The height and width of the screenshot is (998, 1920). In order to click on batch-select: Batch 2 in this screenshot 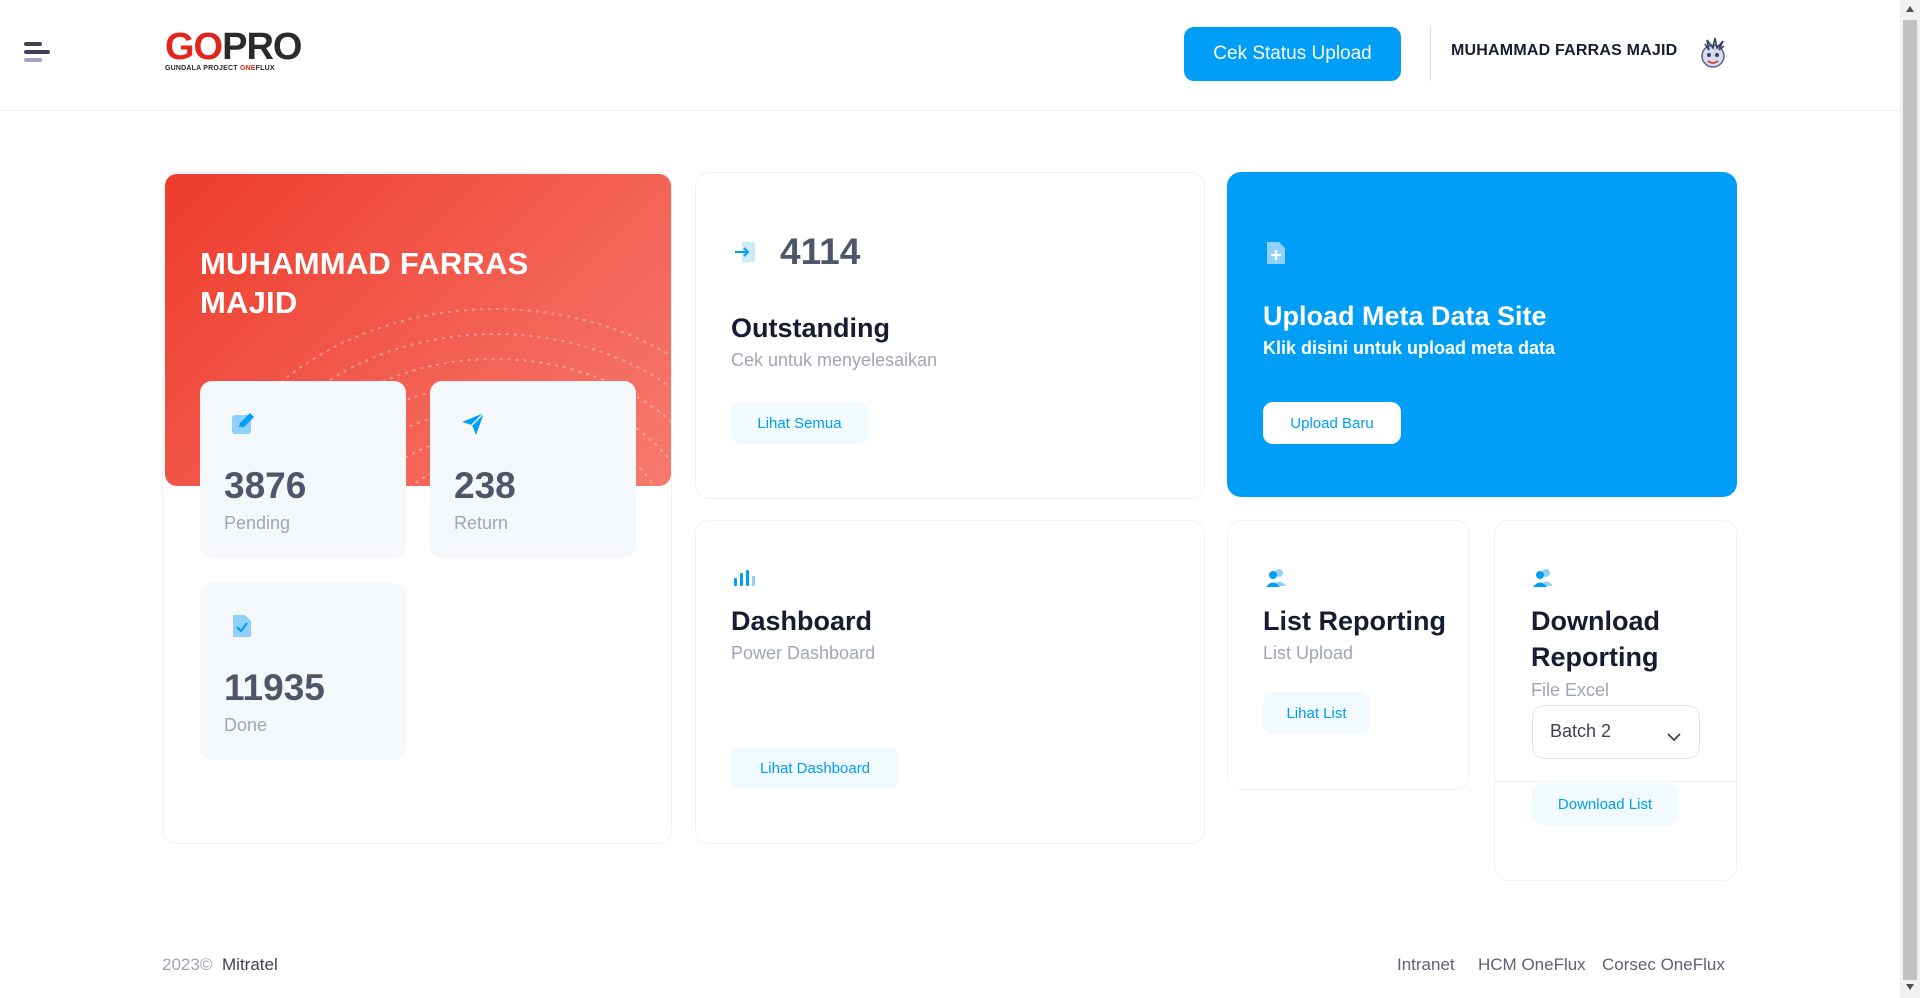, I will do `click(1616, 732)`.